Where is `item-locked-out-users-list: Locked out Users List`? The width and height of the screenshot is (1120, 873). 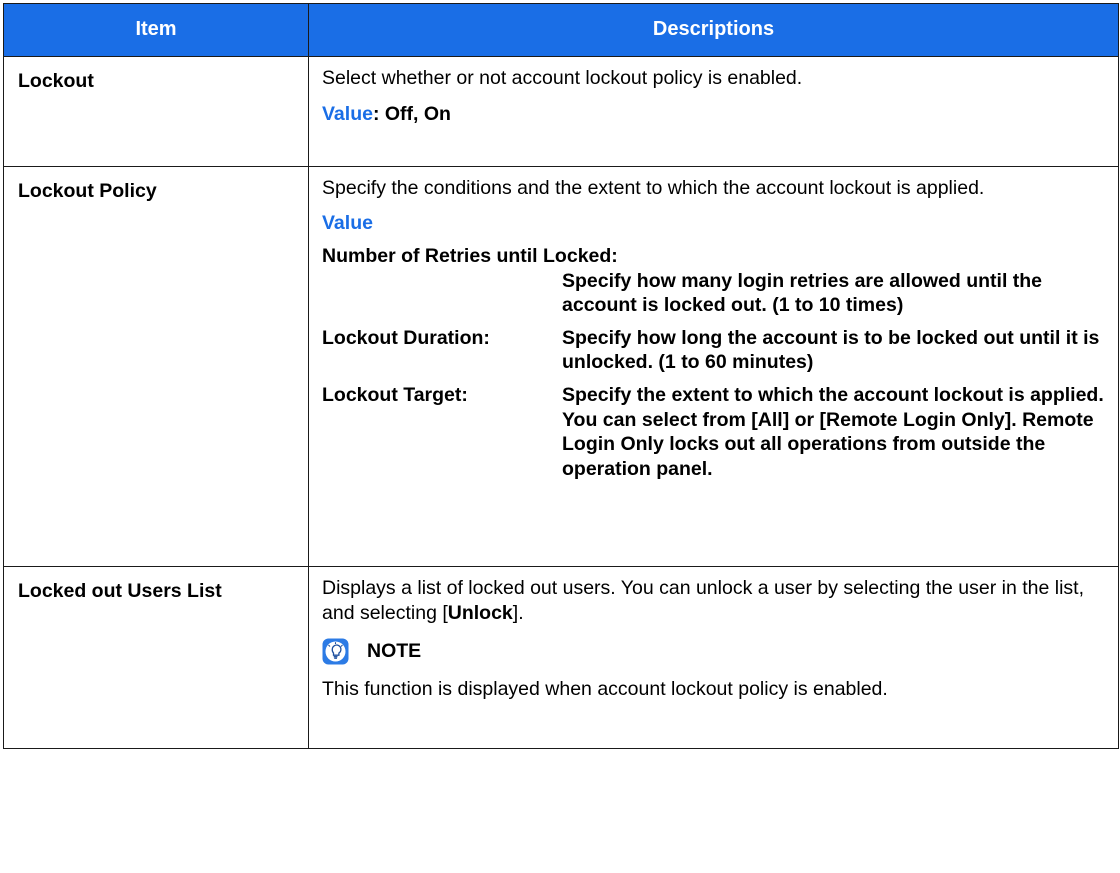 item-locked-out-users-list: Locked out Users List is located at coordinates (156, 657).